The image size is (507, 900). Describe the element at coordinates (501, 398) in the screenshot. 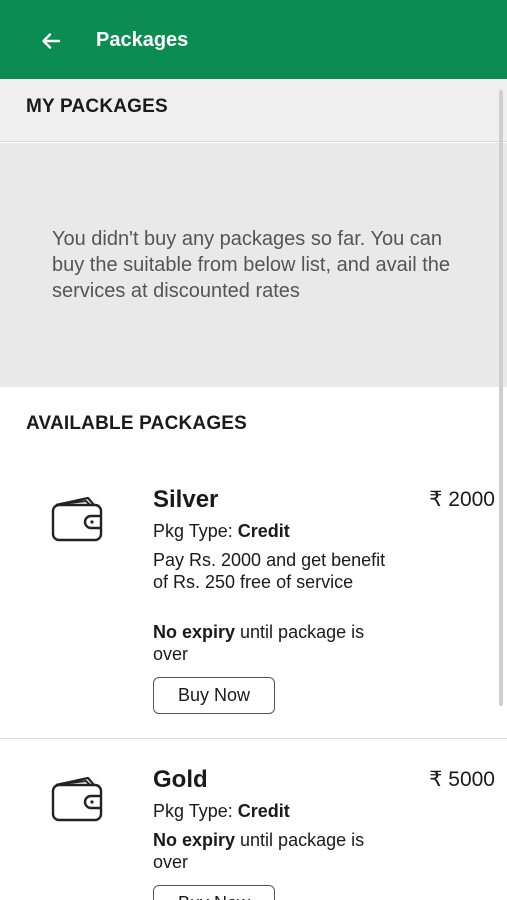

I see `scrollbar` at that location.